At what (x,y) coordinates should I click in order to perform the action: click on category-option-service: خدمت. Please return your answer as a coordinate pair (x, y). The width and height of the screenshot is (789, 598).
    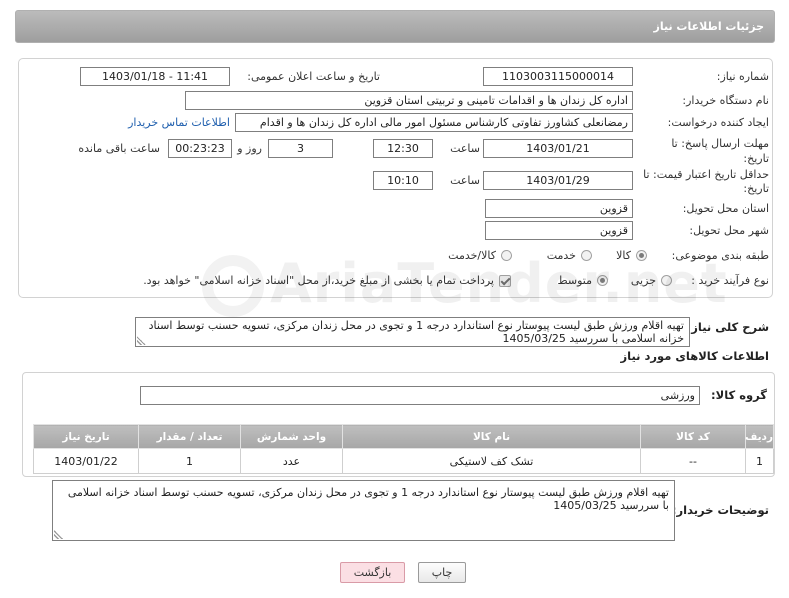
    Looking at the image, I should click on (569, 255).